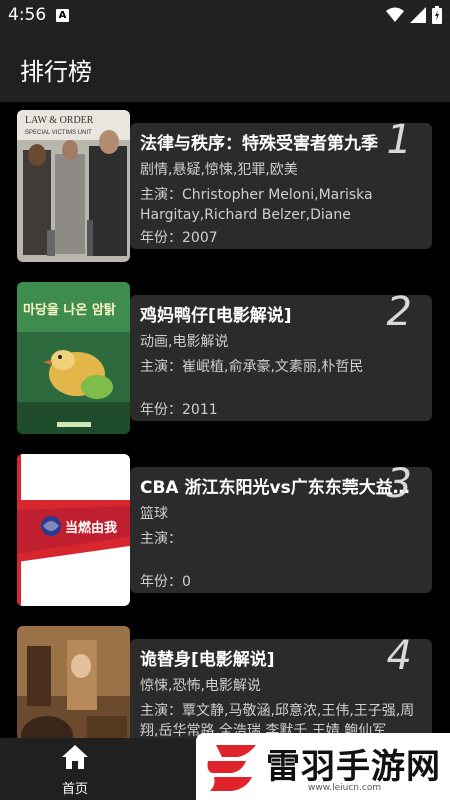  I want to click on nav-home-tab: 首页, so click(75, 770).